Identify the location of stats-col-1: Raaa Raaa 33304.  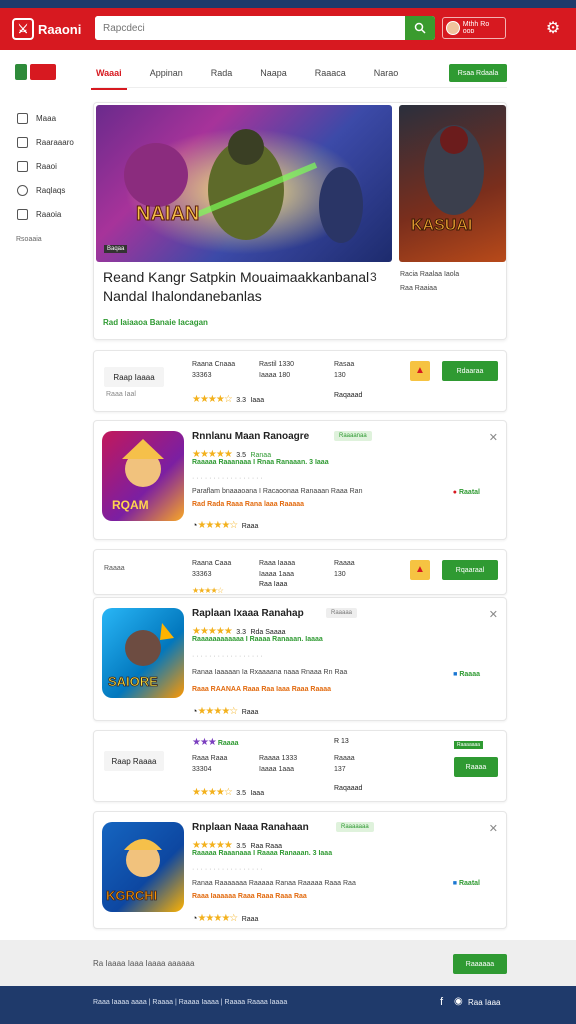
(209, 764).